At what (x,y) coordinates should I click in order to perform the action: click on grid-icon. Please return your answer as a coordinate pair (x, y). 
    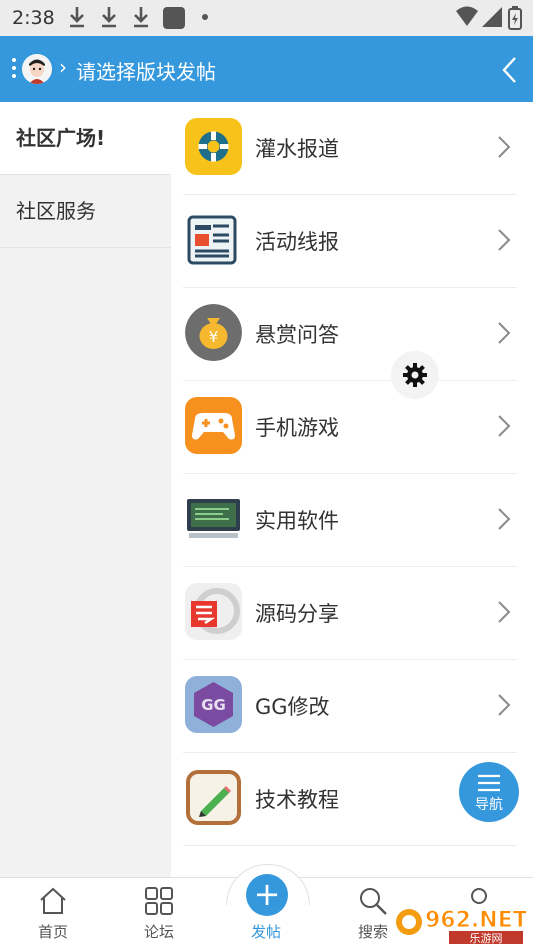
    Looking at the image, I should click on (159, 901).